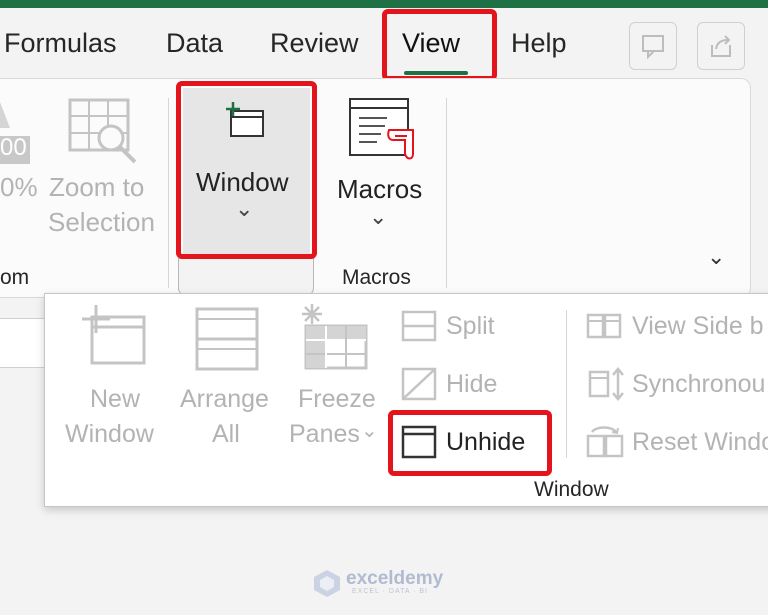 This screenshot has height=615, width=768. I want to click on split-icon, so click(419, 326).